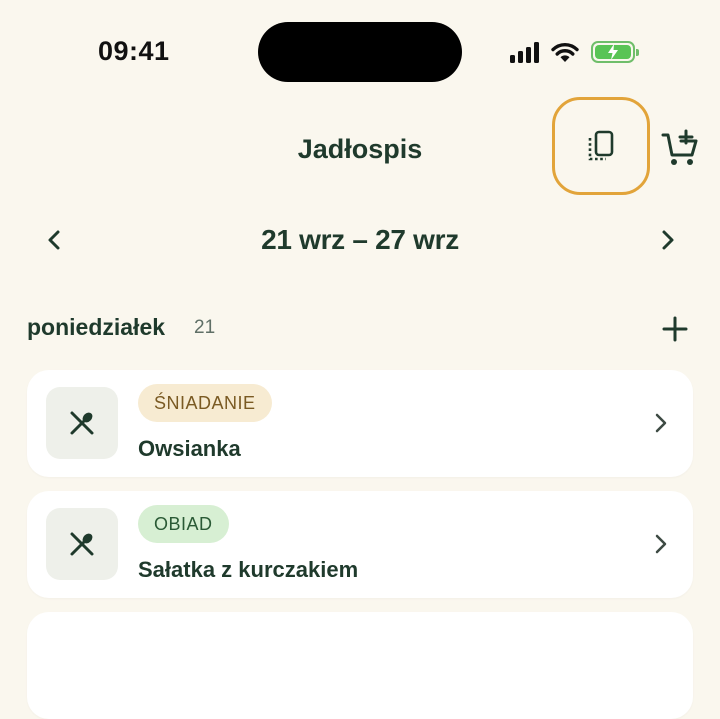  Describe the element at coordinates (360, 544) in the screenshot. I see `meal-card-lunch: OBIAD Sałatka z kurczakiem` at that location.